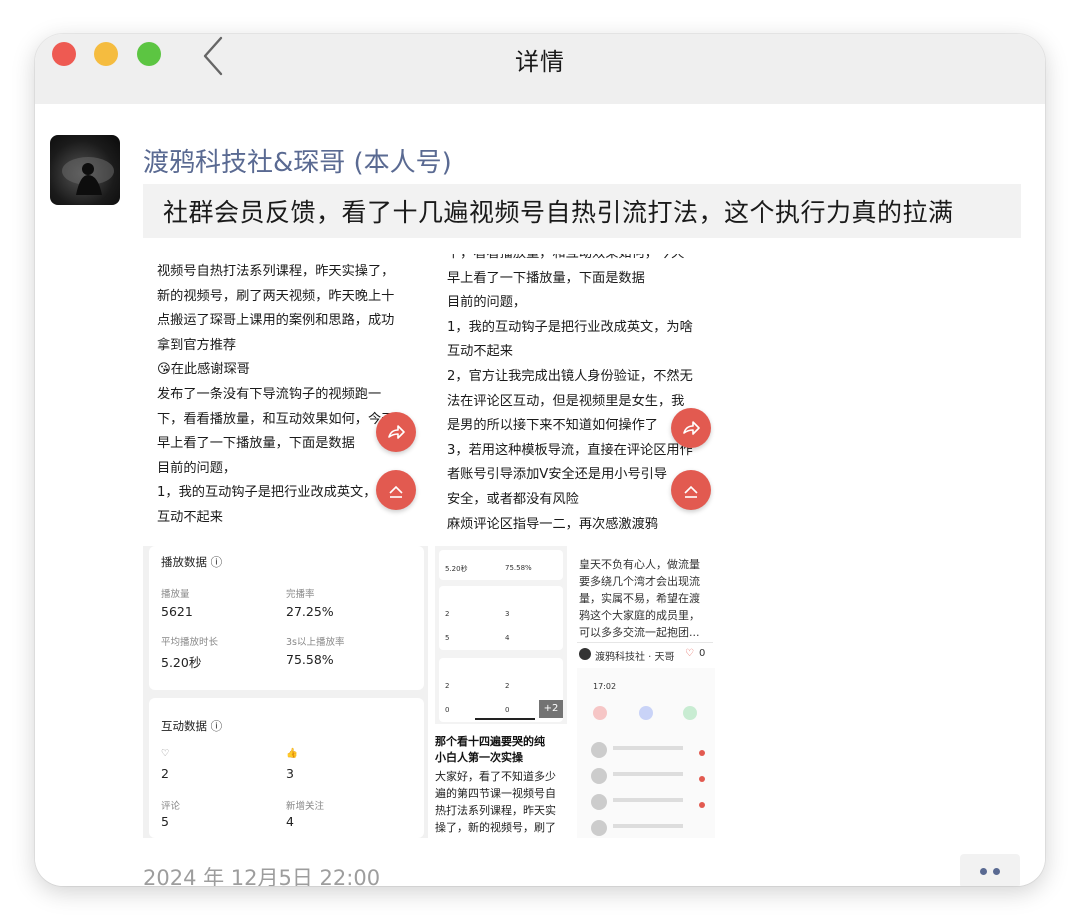 Image resolution: width=1080 pixels, height=921 pixels. What do you see at coordinates (585, 654) in the screenshot?
I see `comment-avatar` at bounding box center [585, 654].